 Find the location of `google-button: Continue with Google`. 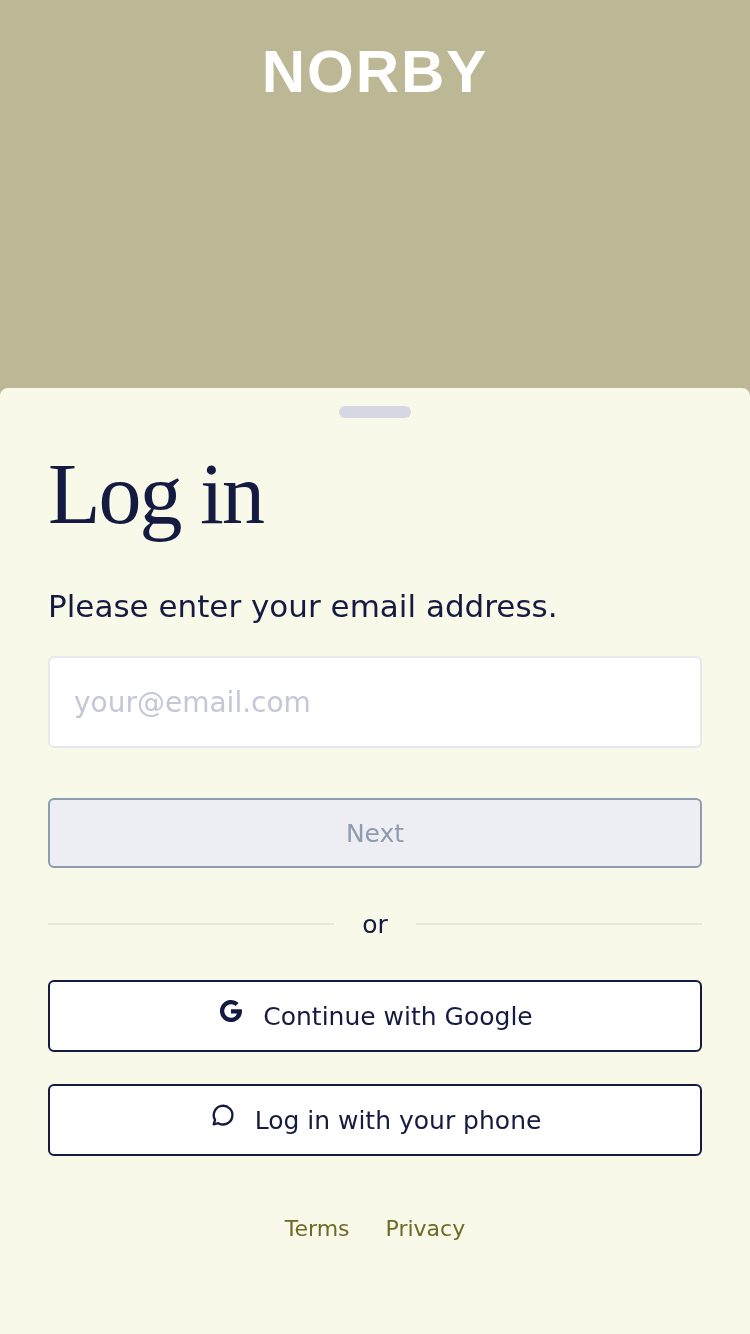

google-button: Continue with Google is located at coordinates (375, 1016).